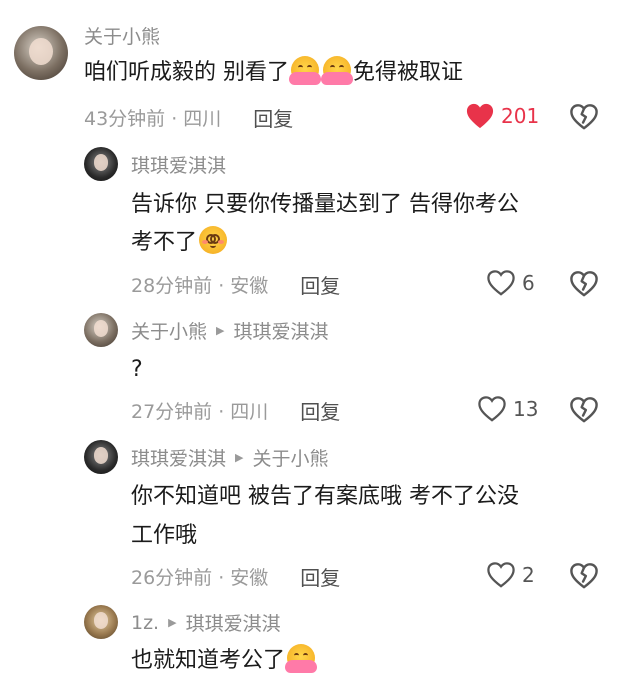  I want to click on smiling-face-emoji, so click(213, 240).